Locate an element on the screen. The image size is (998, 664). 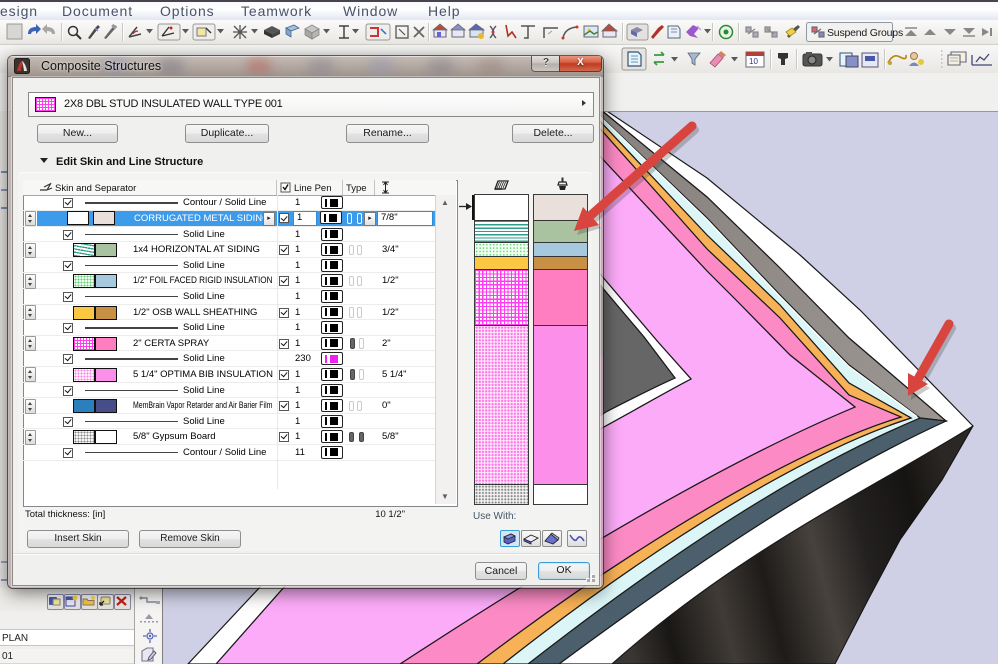
svg-text: 10 is located at coordinates (753, 61).